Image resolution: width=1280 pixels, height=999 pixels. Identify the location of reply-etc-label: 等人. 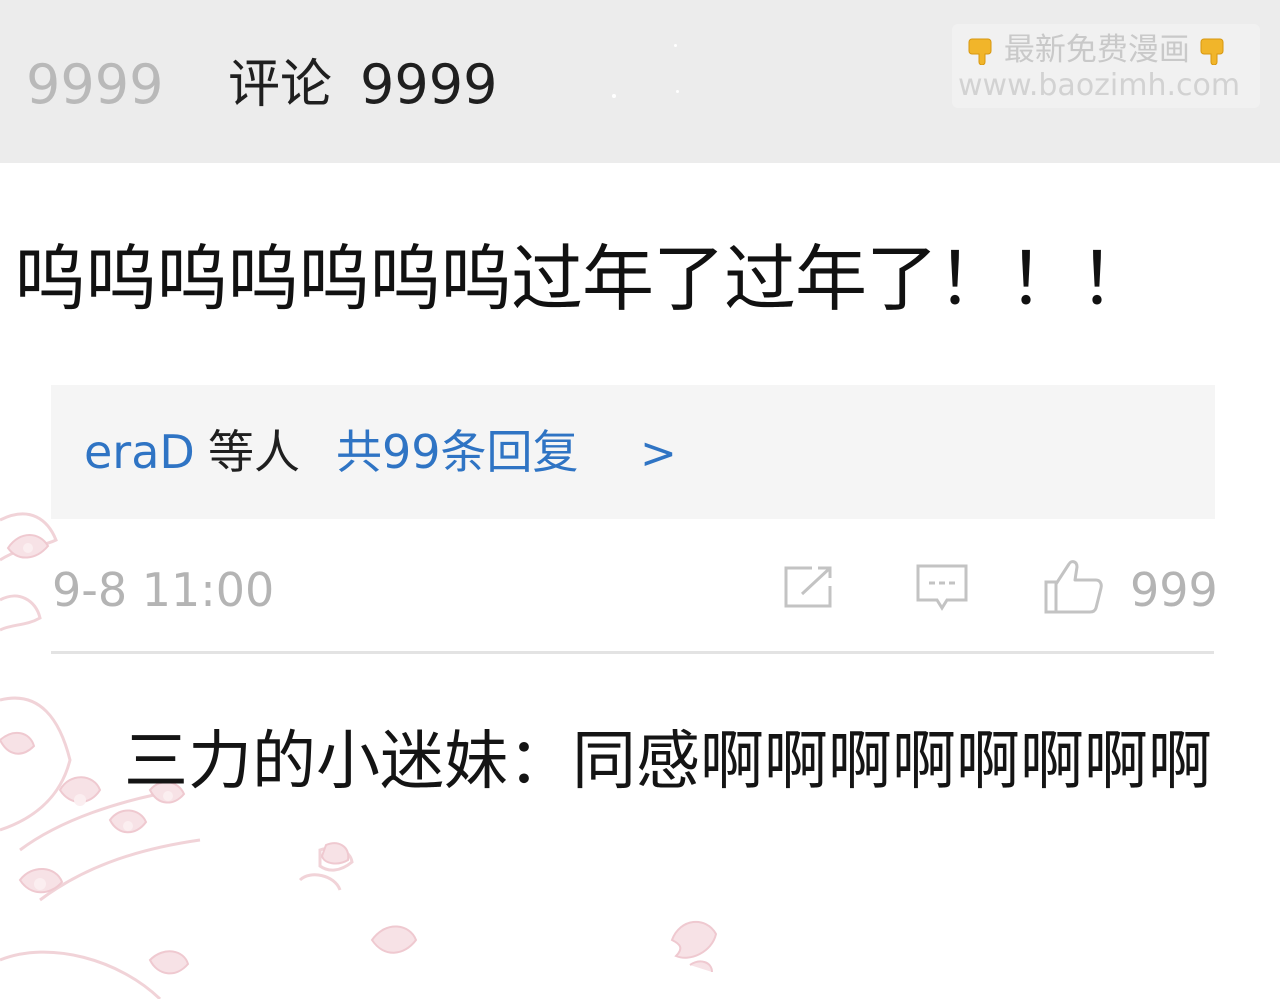
(254, 452).